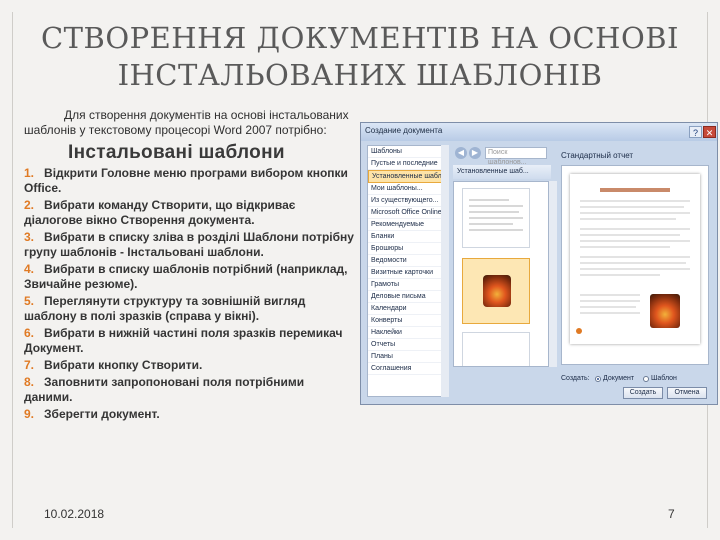  Describe the element at coordinates (29, 205) in the screenshot. I see `step-number: 2.` at that location.